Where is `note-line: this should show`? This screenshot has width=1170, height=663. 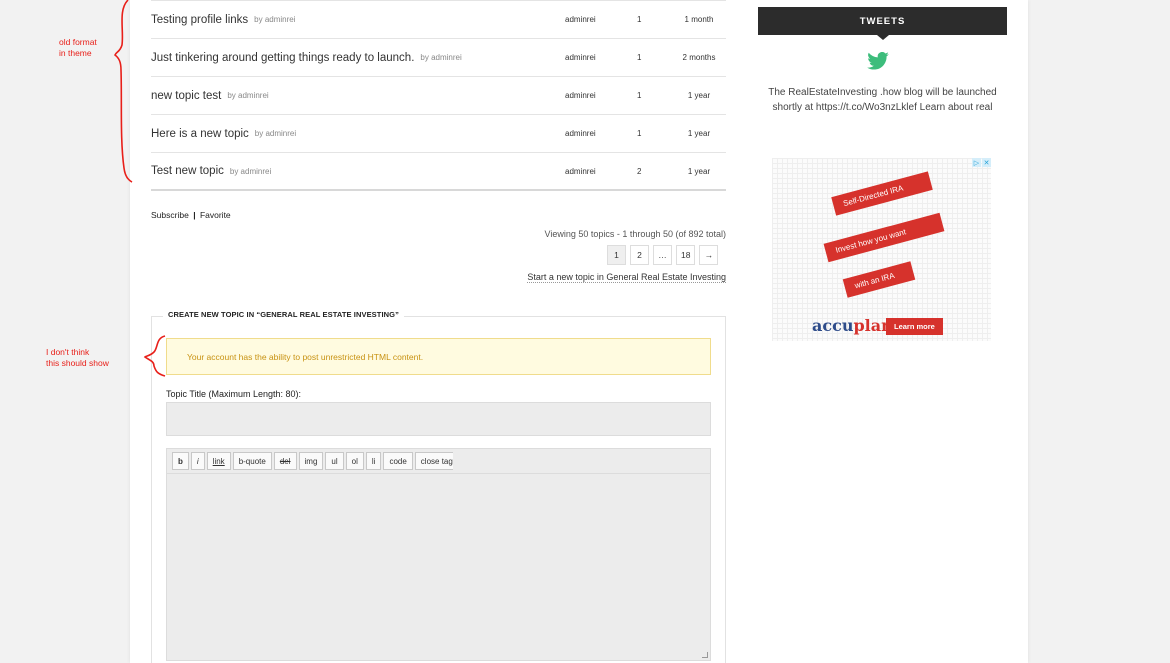 note-line: this should show is located at coordinates (77, 363).